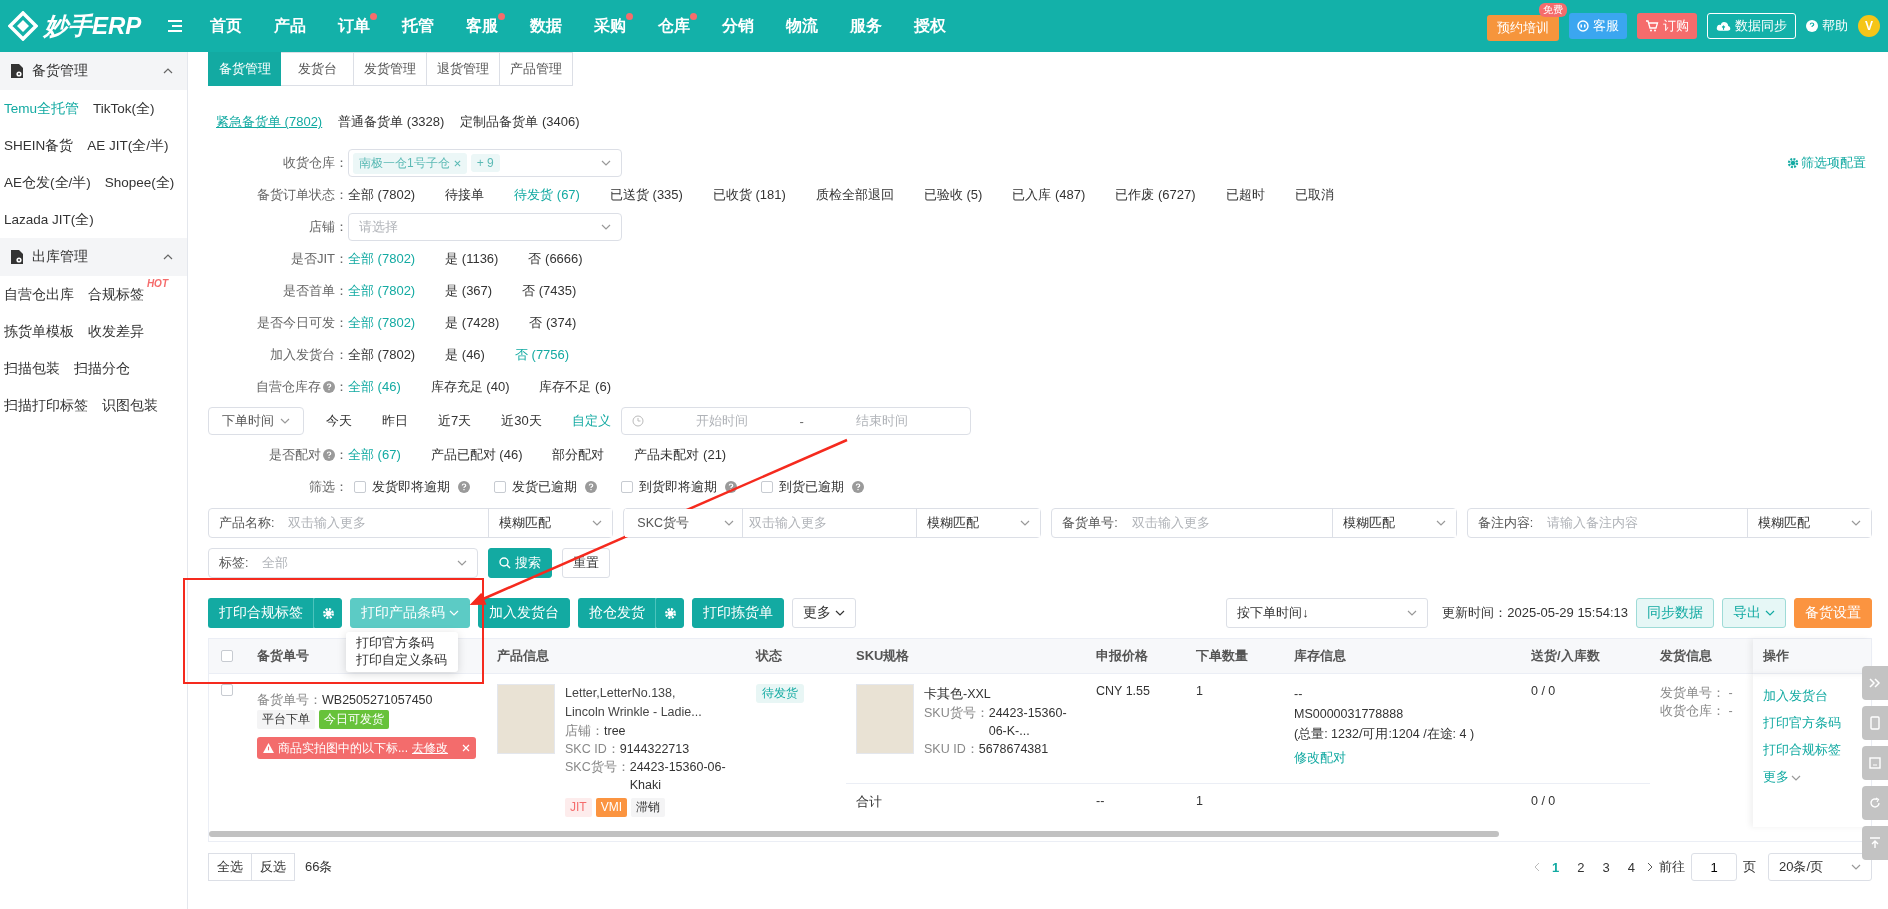 This screenshot has height=909, width=1888. What do you see at coordinates (476, 455) in the screenshot?
I see `filter-option: 产品已配对 (46)` at bounding box center [476, 455].